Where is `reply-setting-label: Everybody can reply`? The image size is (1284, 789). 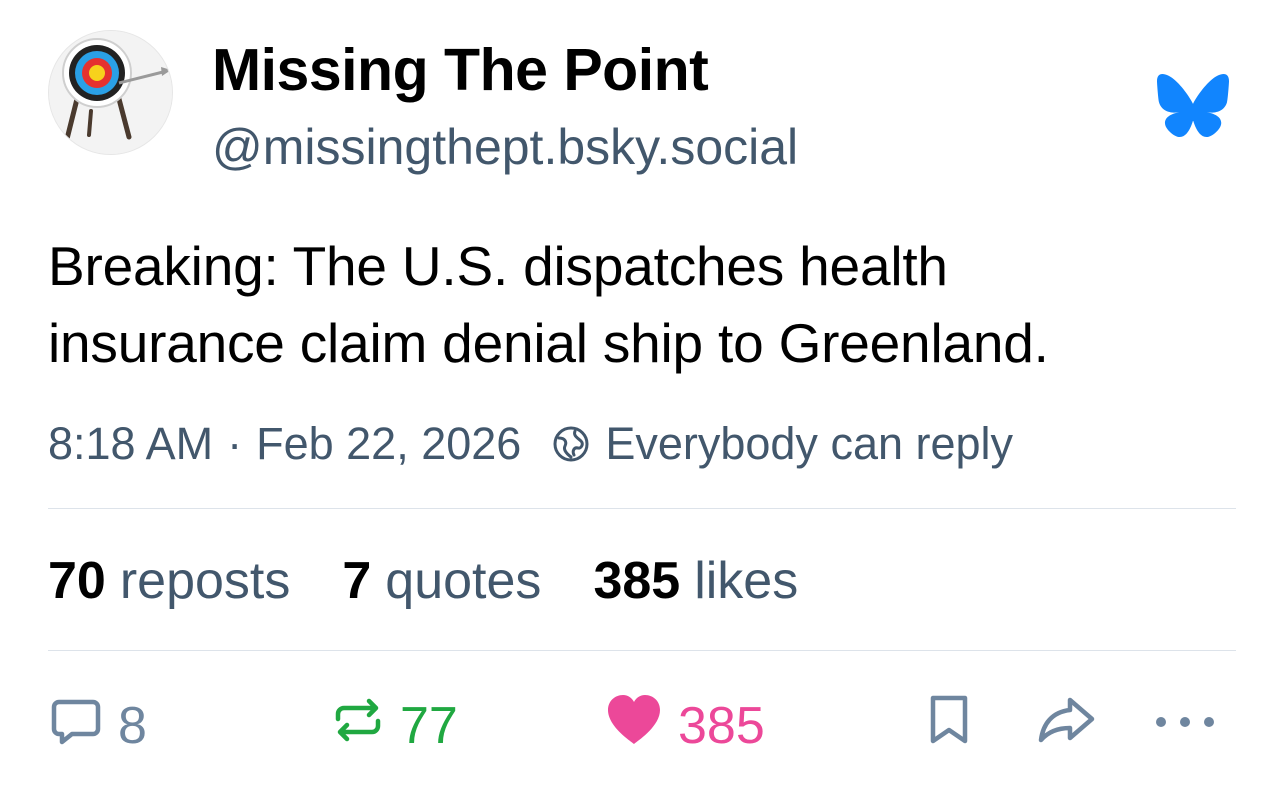 reply-setting-label: Everybody can reply is located at coordinates (809, 443).